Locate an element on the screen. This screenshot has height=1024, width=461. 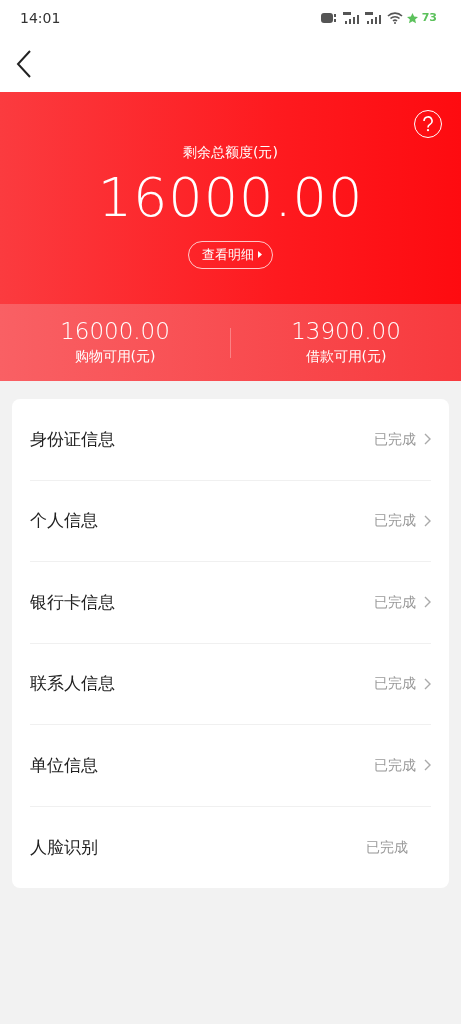
credit-label: 借款可用(元) is located at coordinates (346, 356).